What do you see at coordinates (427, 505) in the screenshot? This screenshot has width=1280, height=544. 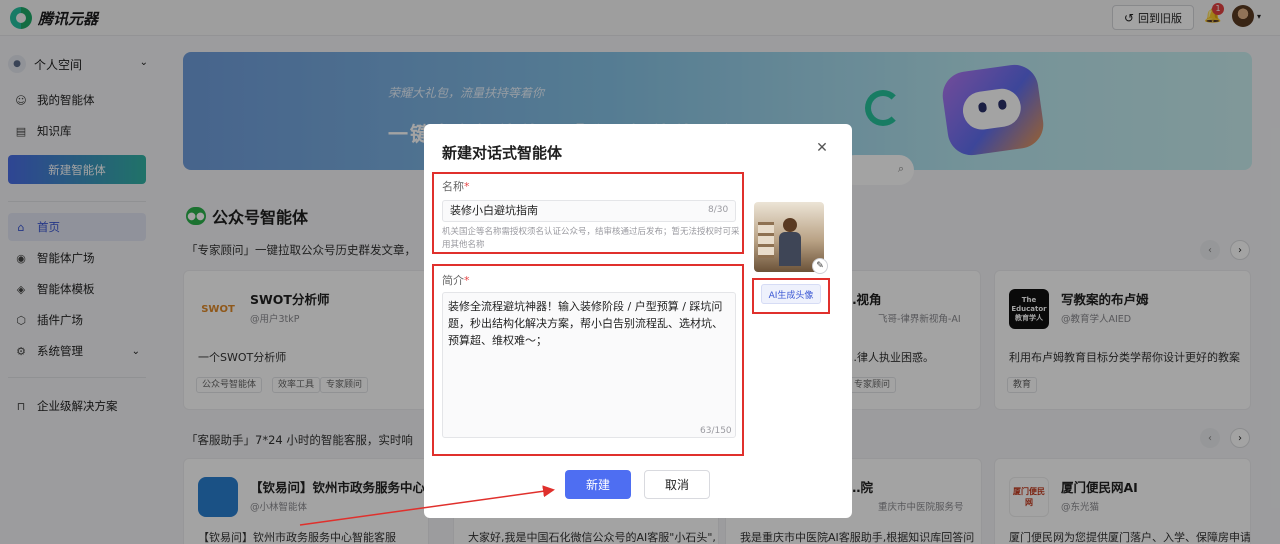 I see `annotation-arrow` at bounding box center [427, 505].